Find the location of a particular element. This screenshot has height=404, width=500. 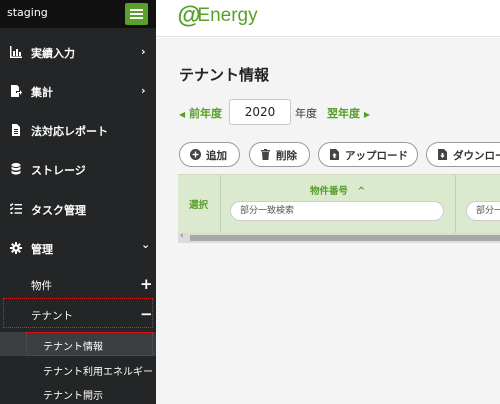

sidebar-subsubitem-label: テナント利用エネルギー is located at coordinates (98, 372).